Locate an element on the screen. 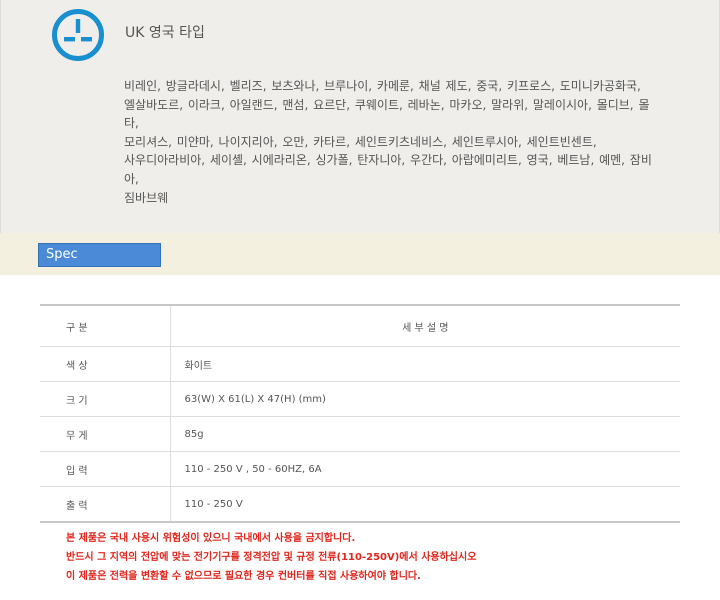 The height and width of the screenshot is (600, 720). row-value: 110 - 250 V is located at coordinates (425, 504).